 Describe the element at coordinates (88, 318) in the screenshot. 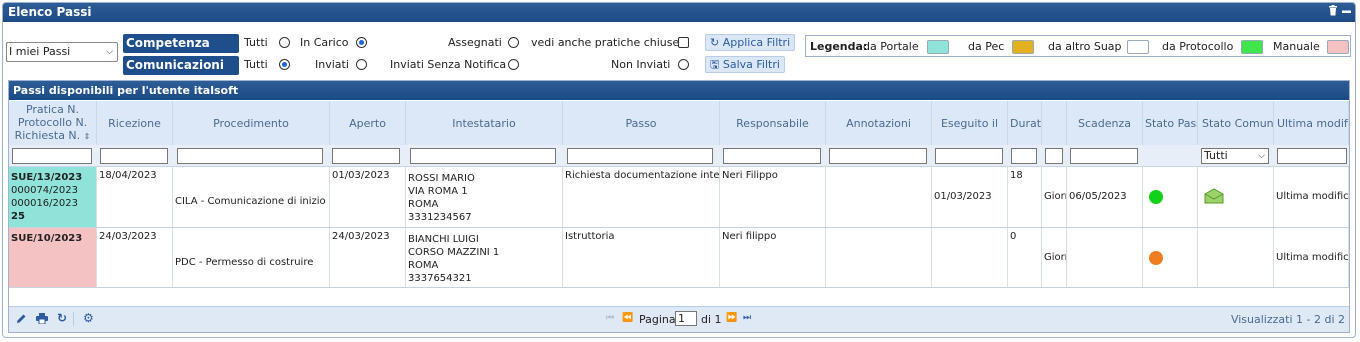

I see `gear-icon: ⚙` at that location.